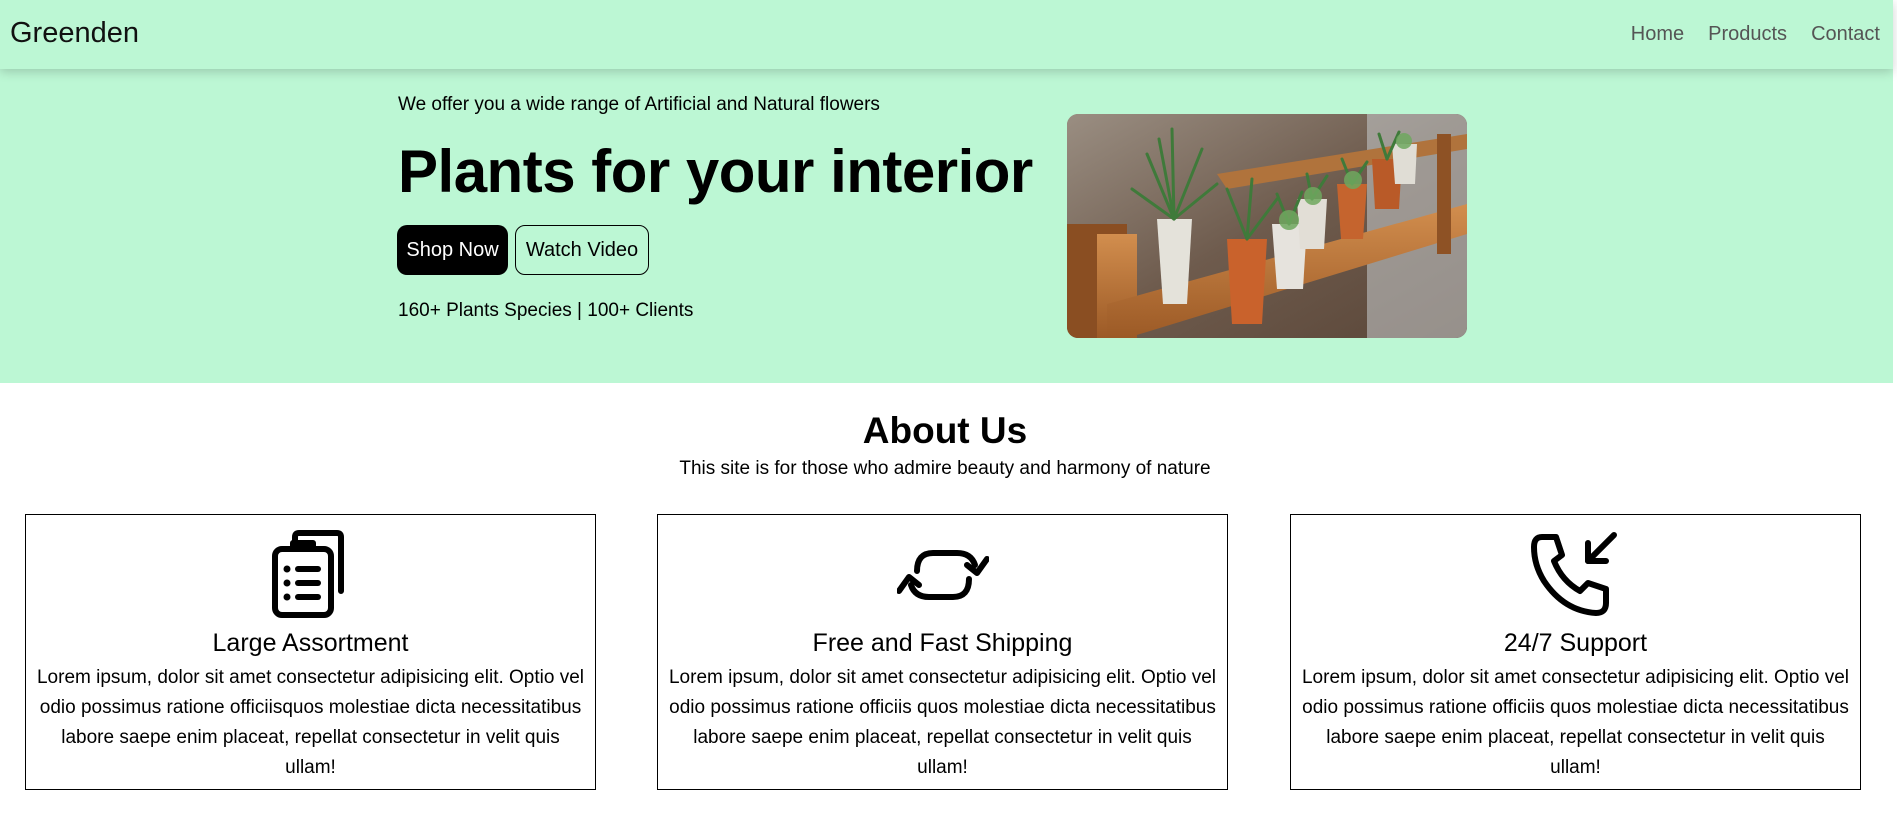 Image resolution: width=1897 pixels, height=826 pixels. What do you see at coordinates (546, 310) in the screenshot?
I see `hero-stats: 160+ Plants Species | 100+ Clients` at bounding box center [546, 310].